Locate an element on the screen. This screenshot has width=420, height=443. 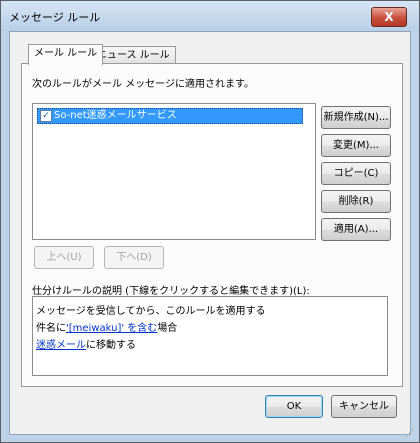
cancel-button: キャンセル is located at coordinates (364, 406).